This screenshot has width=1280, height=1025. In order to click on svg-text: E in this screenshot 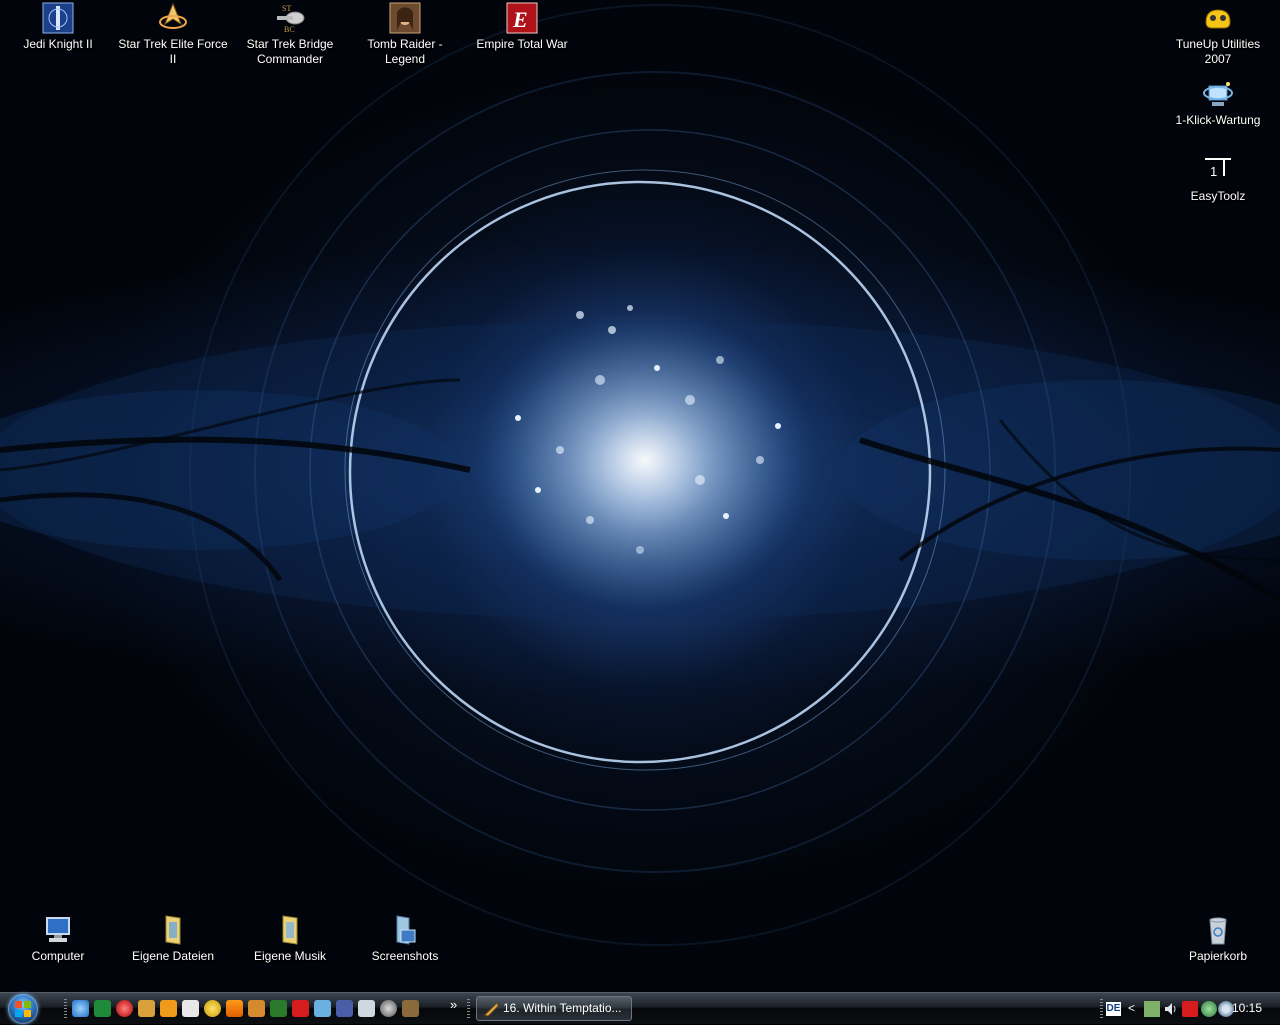, I will do `click(520, 19)`.